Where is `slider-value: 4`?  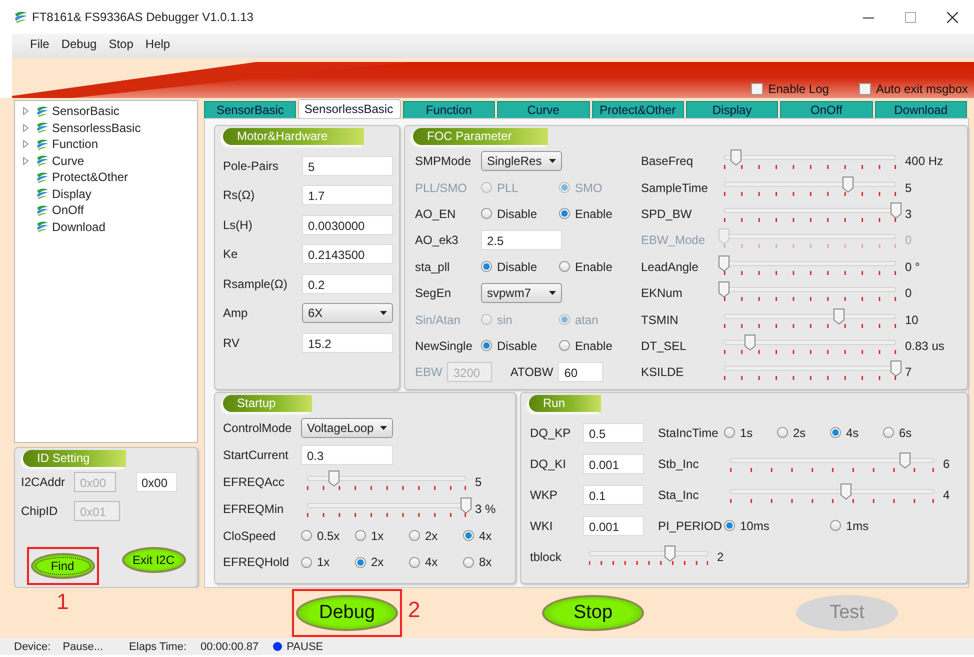
slider-value: 4 is located at coordinates (947, 495).